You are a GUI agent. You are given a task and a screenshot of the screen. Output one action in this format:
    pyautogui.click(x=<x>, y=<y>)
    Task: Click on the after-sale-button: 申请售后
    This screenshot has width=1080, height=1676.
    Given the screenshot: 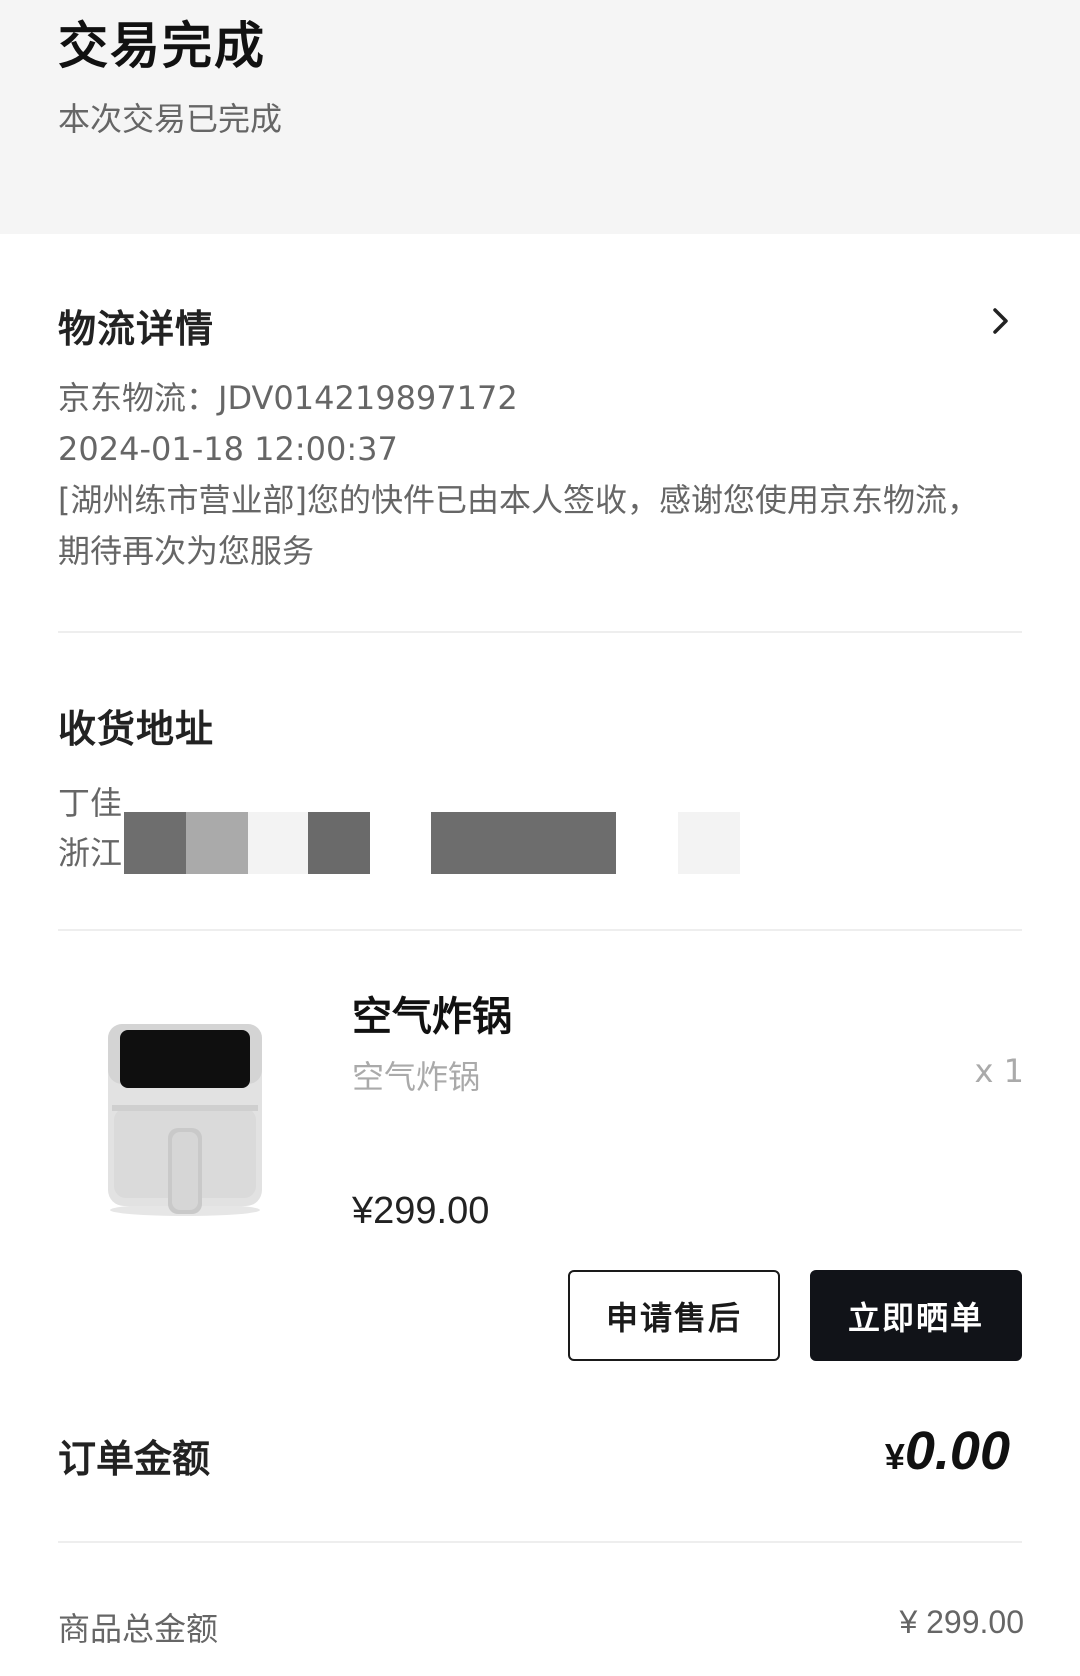 What is the action you would take?
    pyautogui.click(x=674, y=1315)
    